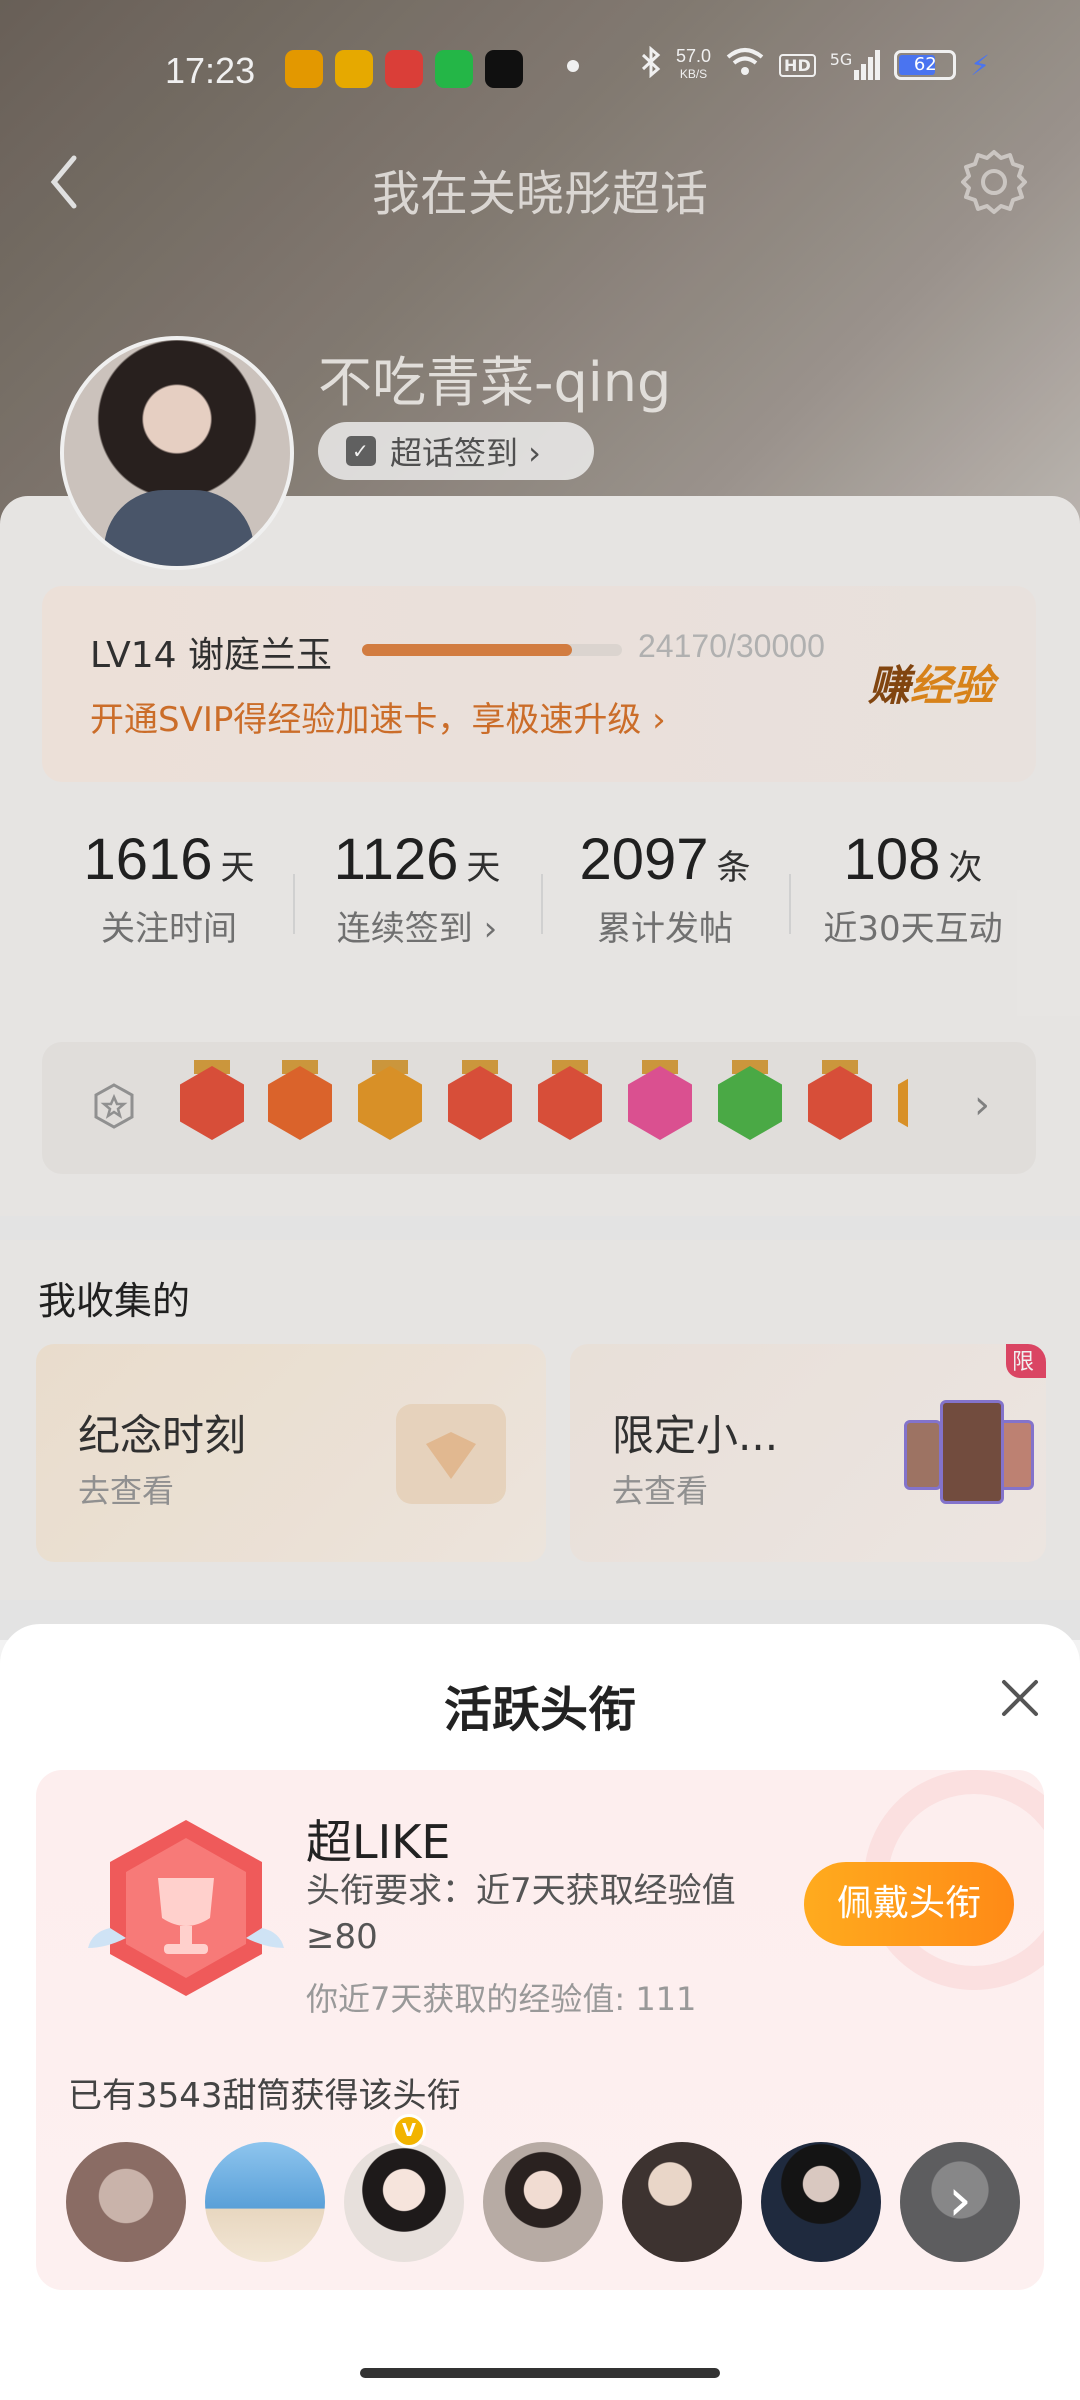 The image size is (1080, 2400). Describe the element at coordinates (521, 1914) in the screenshot. I see `title-requirement: 头衔要求：近7天获取经验值≥80` at that location.